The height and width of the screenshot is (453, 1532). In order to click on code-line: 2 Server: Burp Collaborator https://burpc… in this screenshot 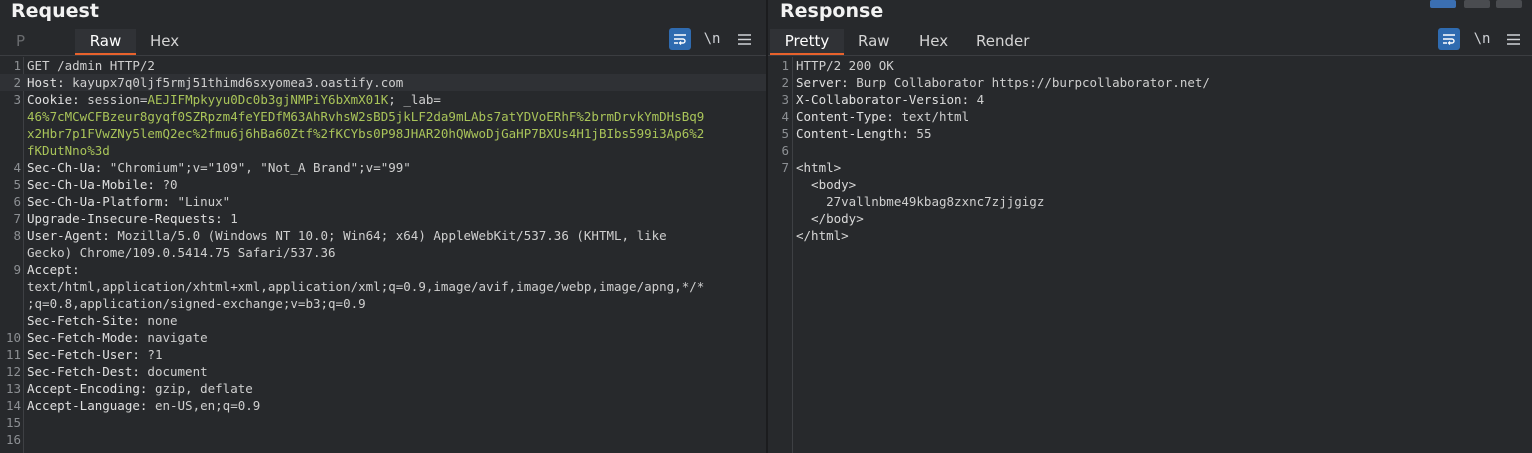, I will do `click(1150, 82)`.